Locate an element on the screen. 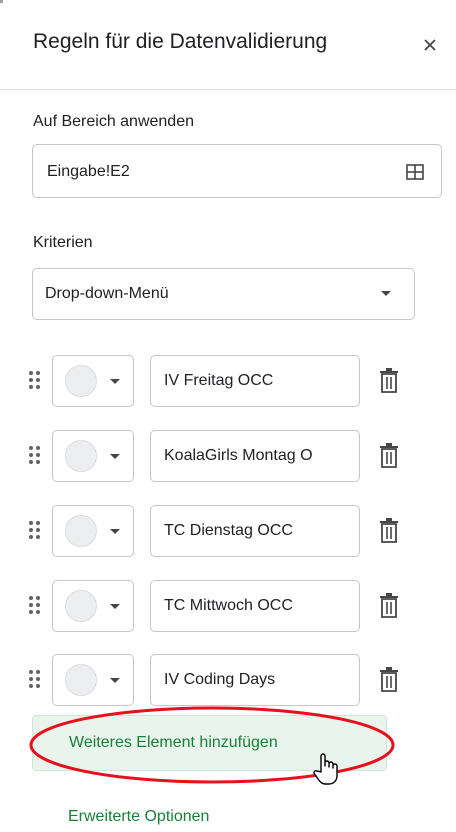  item-value-input: TC Mittwoch OCC is located at coordinates (255, 606).